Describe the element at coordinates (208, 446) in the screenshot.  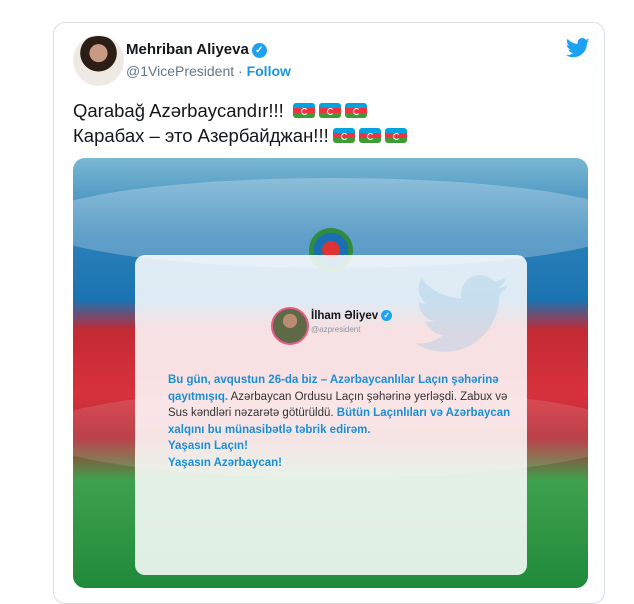
I see `embedded-text-segment: Yaşasın Laçın!` at that location.